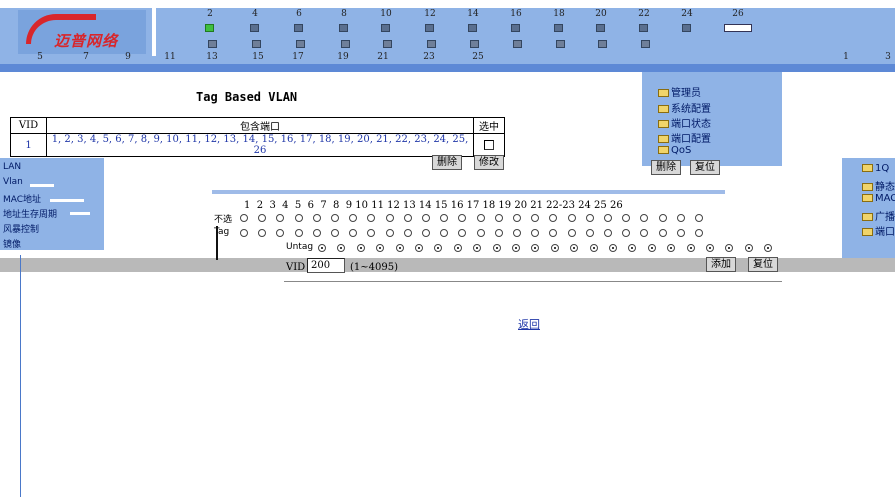 The height and width of the screenshot is (497, 895). What do you see at coordinates (529, 324) in the screenshot?
I see `return-link: 返回` at bounding box center [529, 324].